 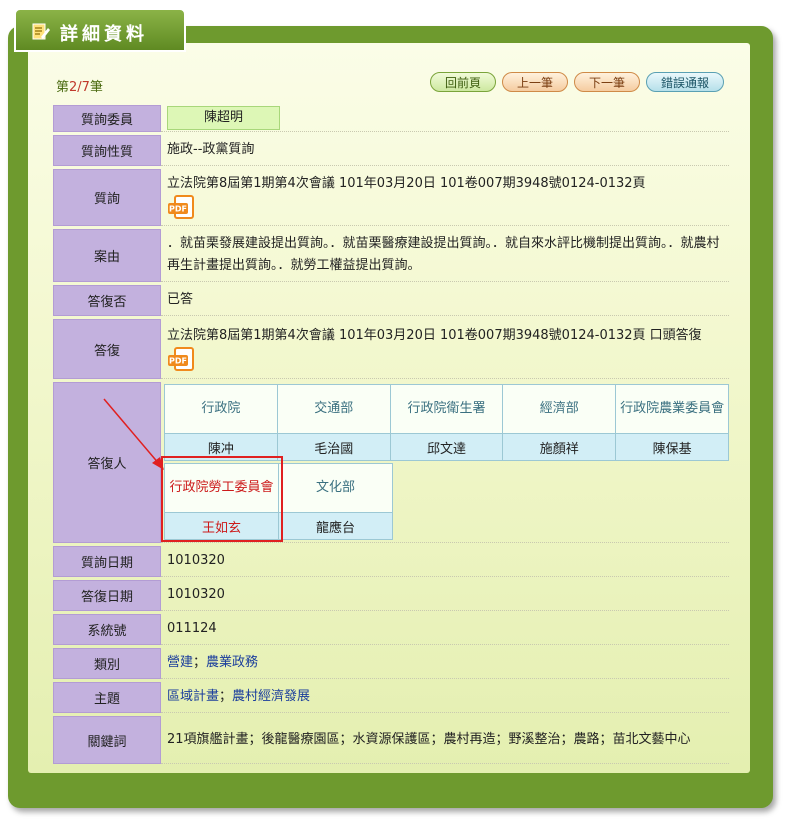 What do you see at coordinates (333, 409) in the screenshot?
I see `responder-org: 交通部` at bounding box center [333, 409].